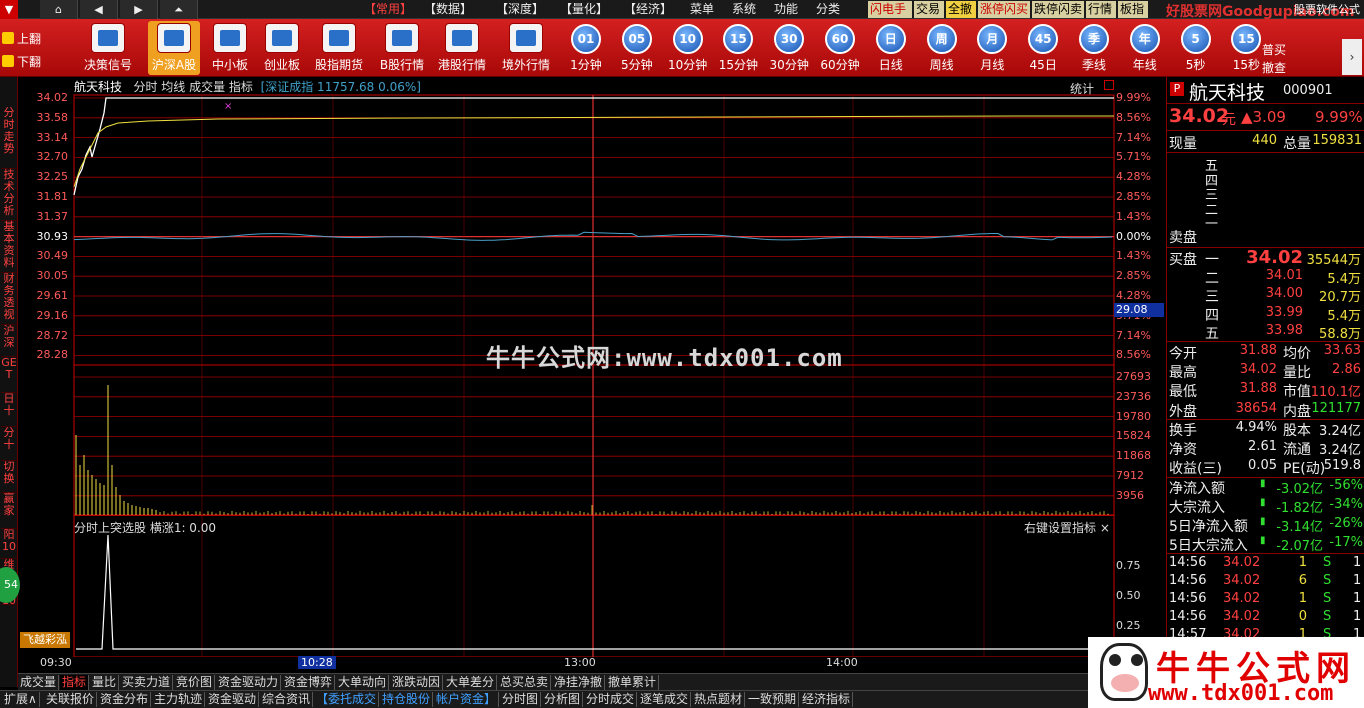  What do you see at coordinates (174, 48) in the screenshot?
I see `toolbar-button-1: 沪深A股` at bounding box center [174, 48].